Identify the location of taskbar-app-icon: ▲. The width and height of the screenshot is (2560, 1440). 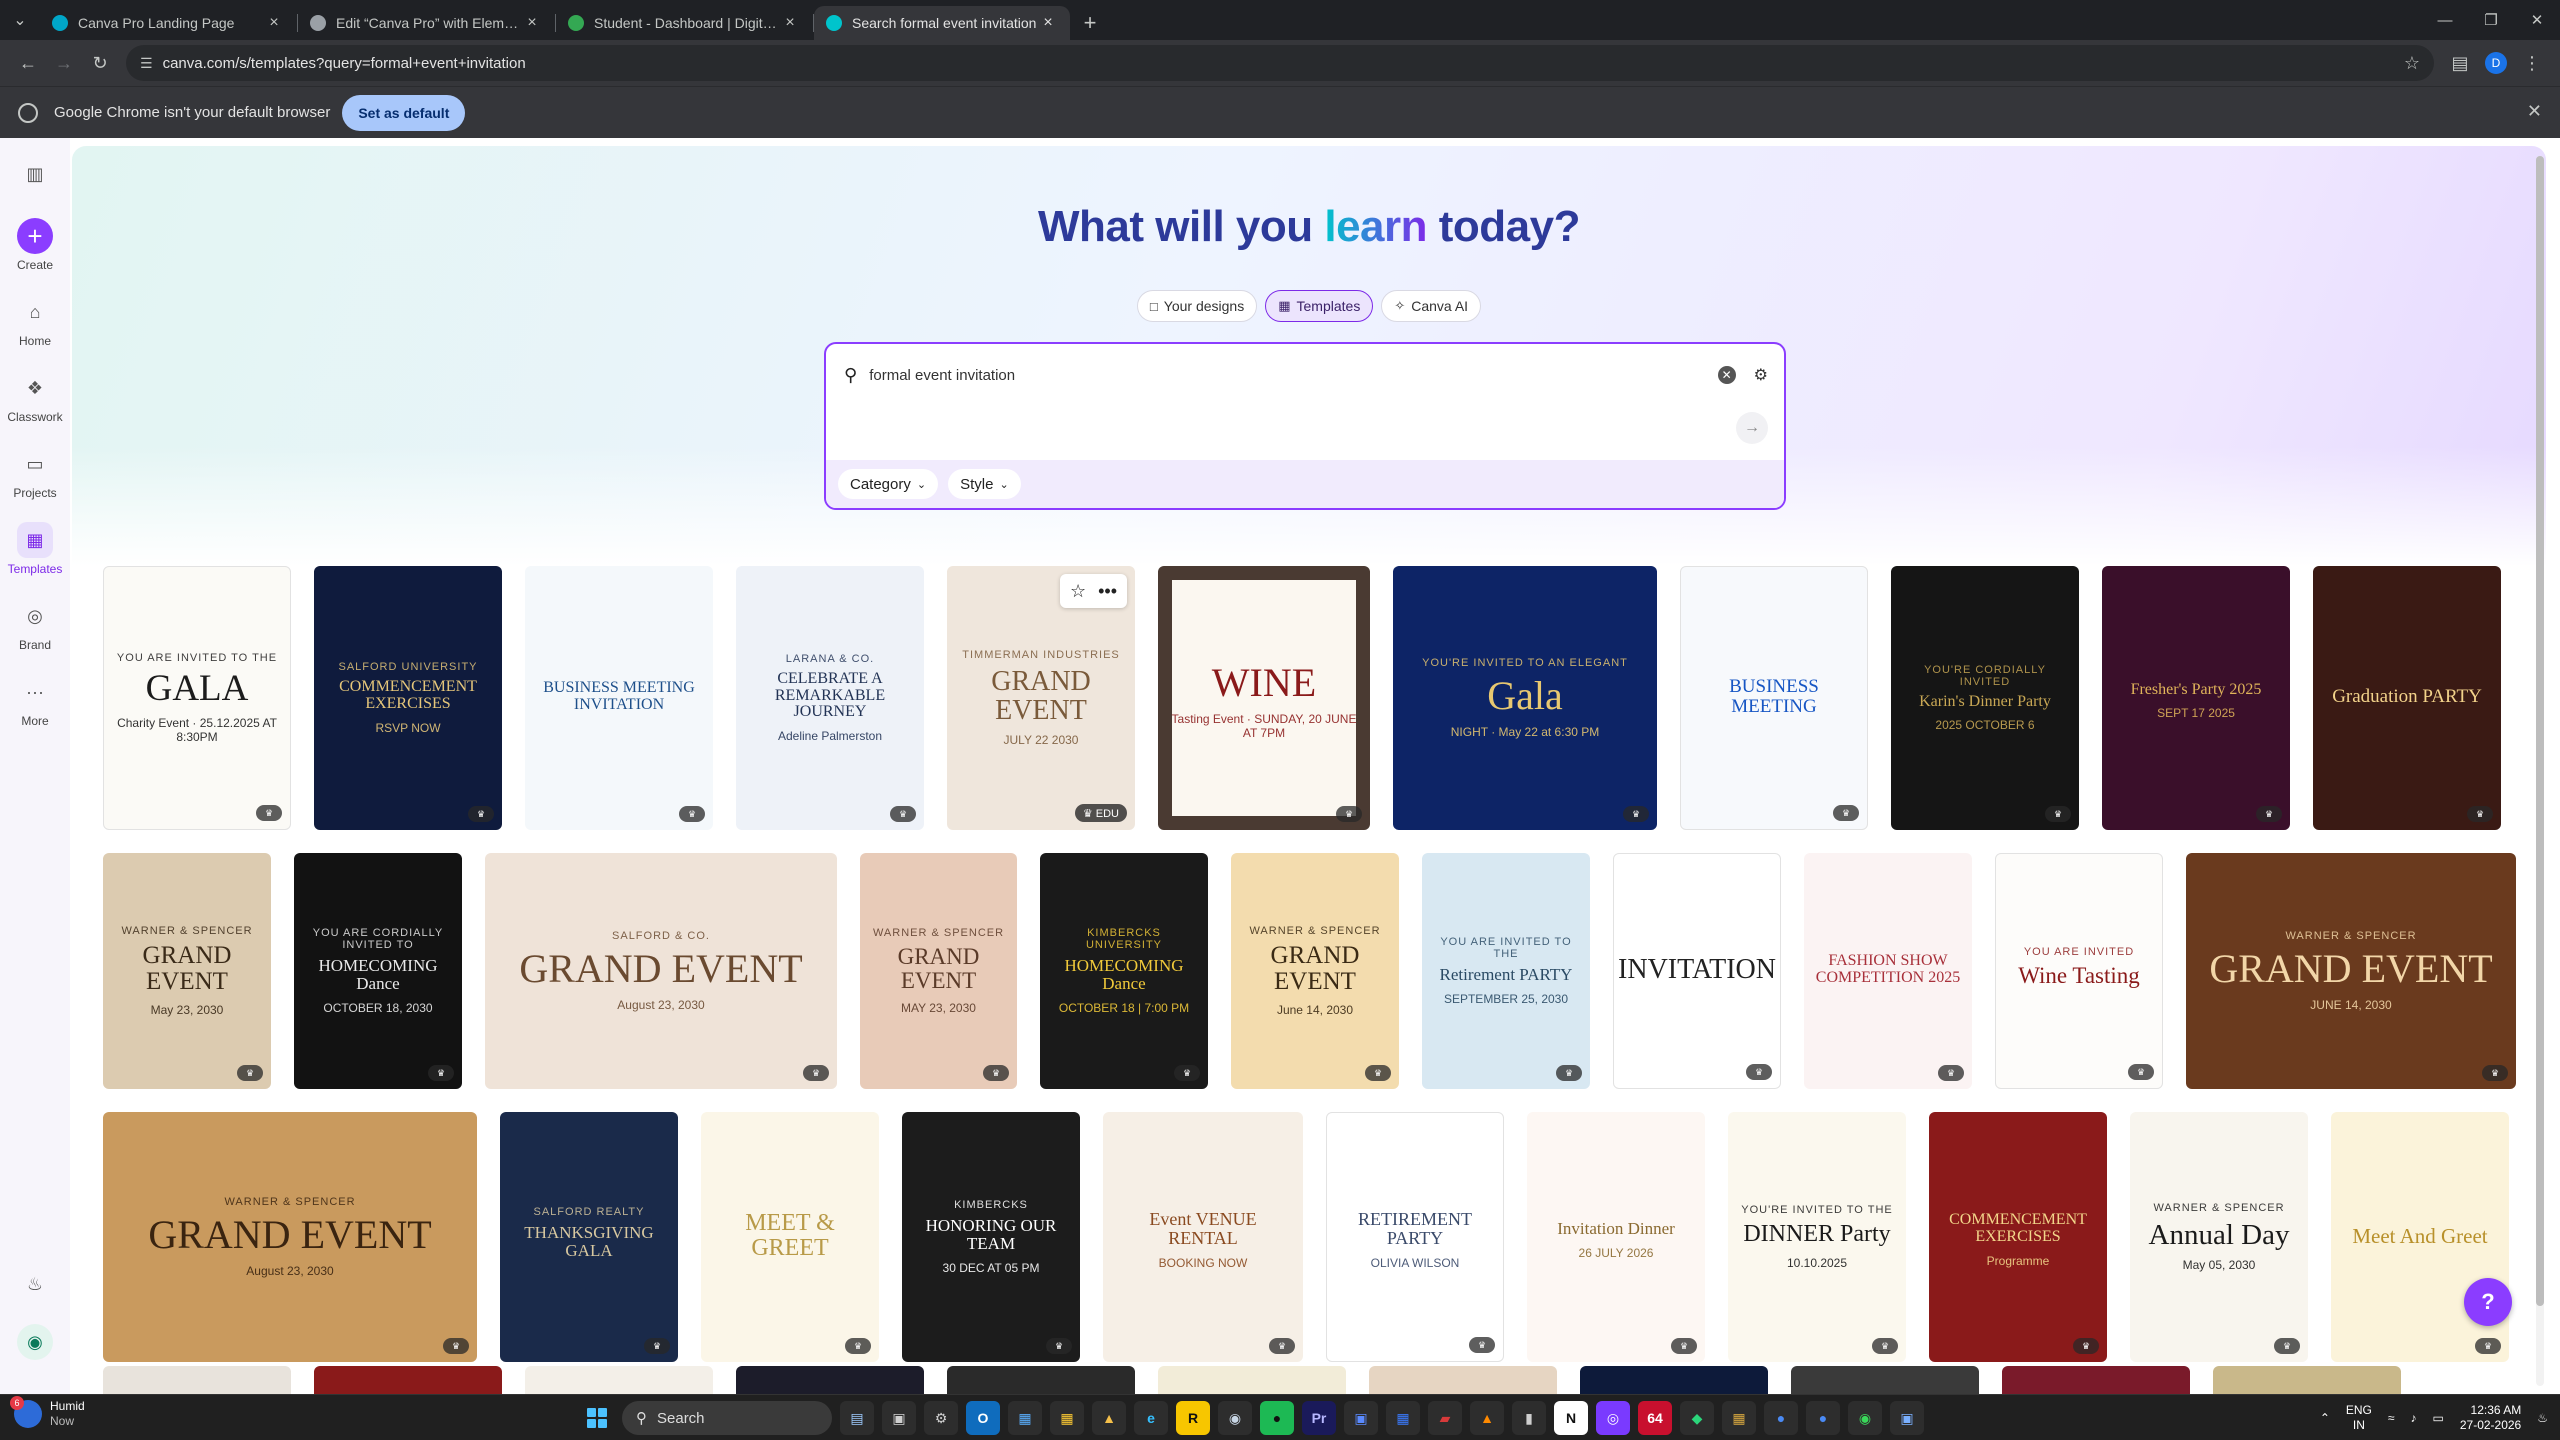
(1487, 1418).